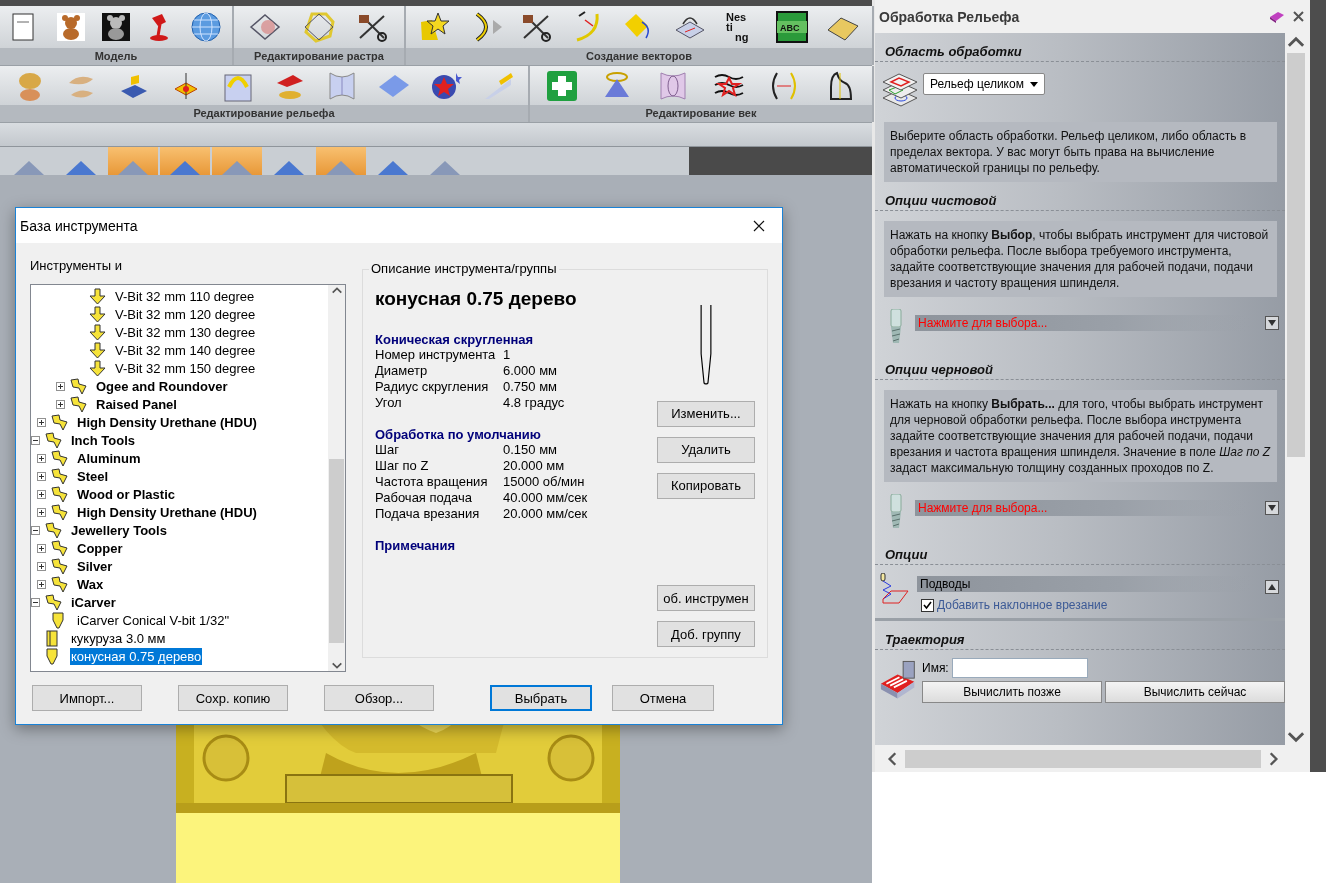 This screenshot has height=883, width=1326. I want to click on area-dropdown: Рельеф целиком, so click(984, 84).